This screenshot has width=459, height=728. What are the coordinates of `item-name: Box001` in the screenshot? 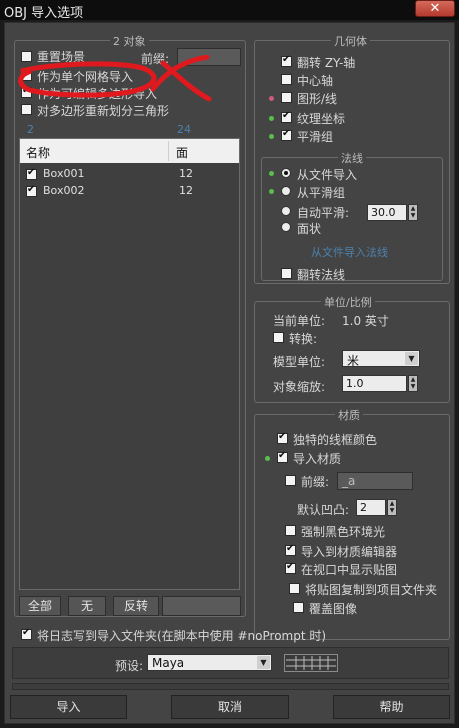 It's located at (64, 173).